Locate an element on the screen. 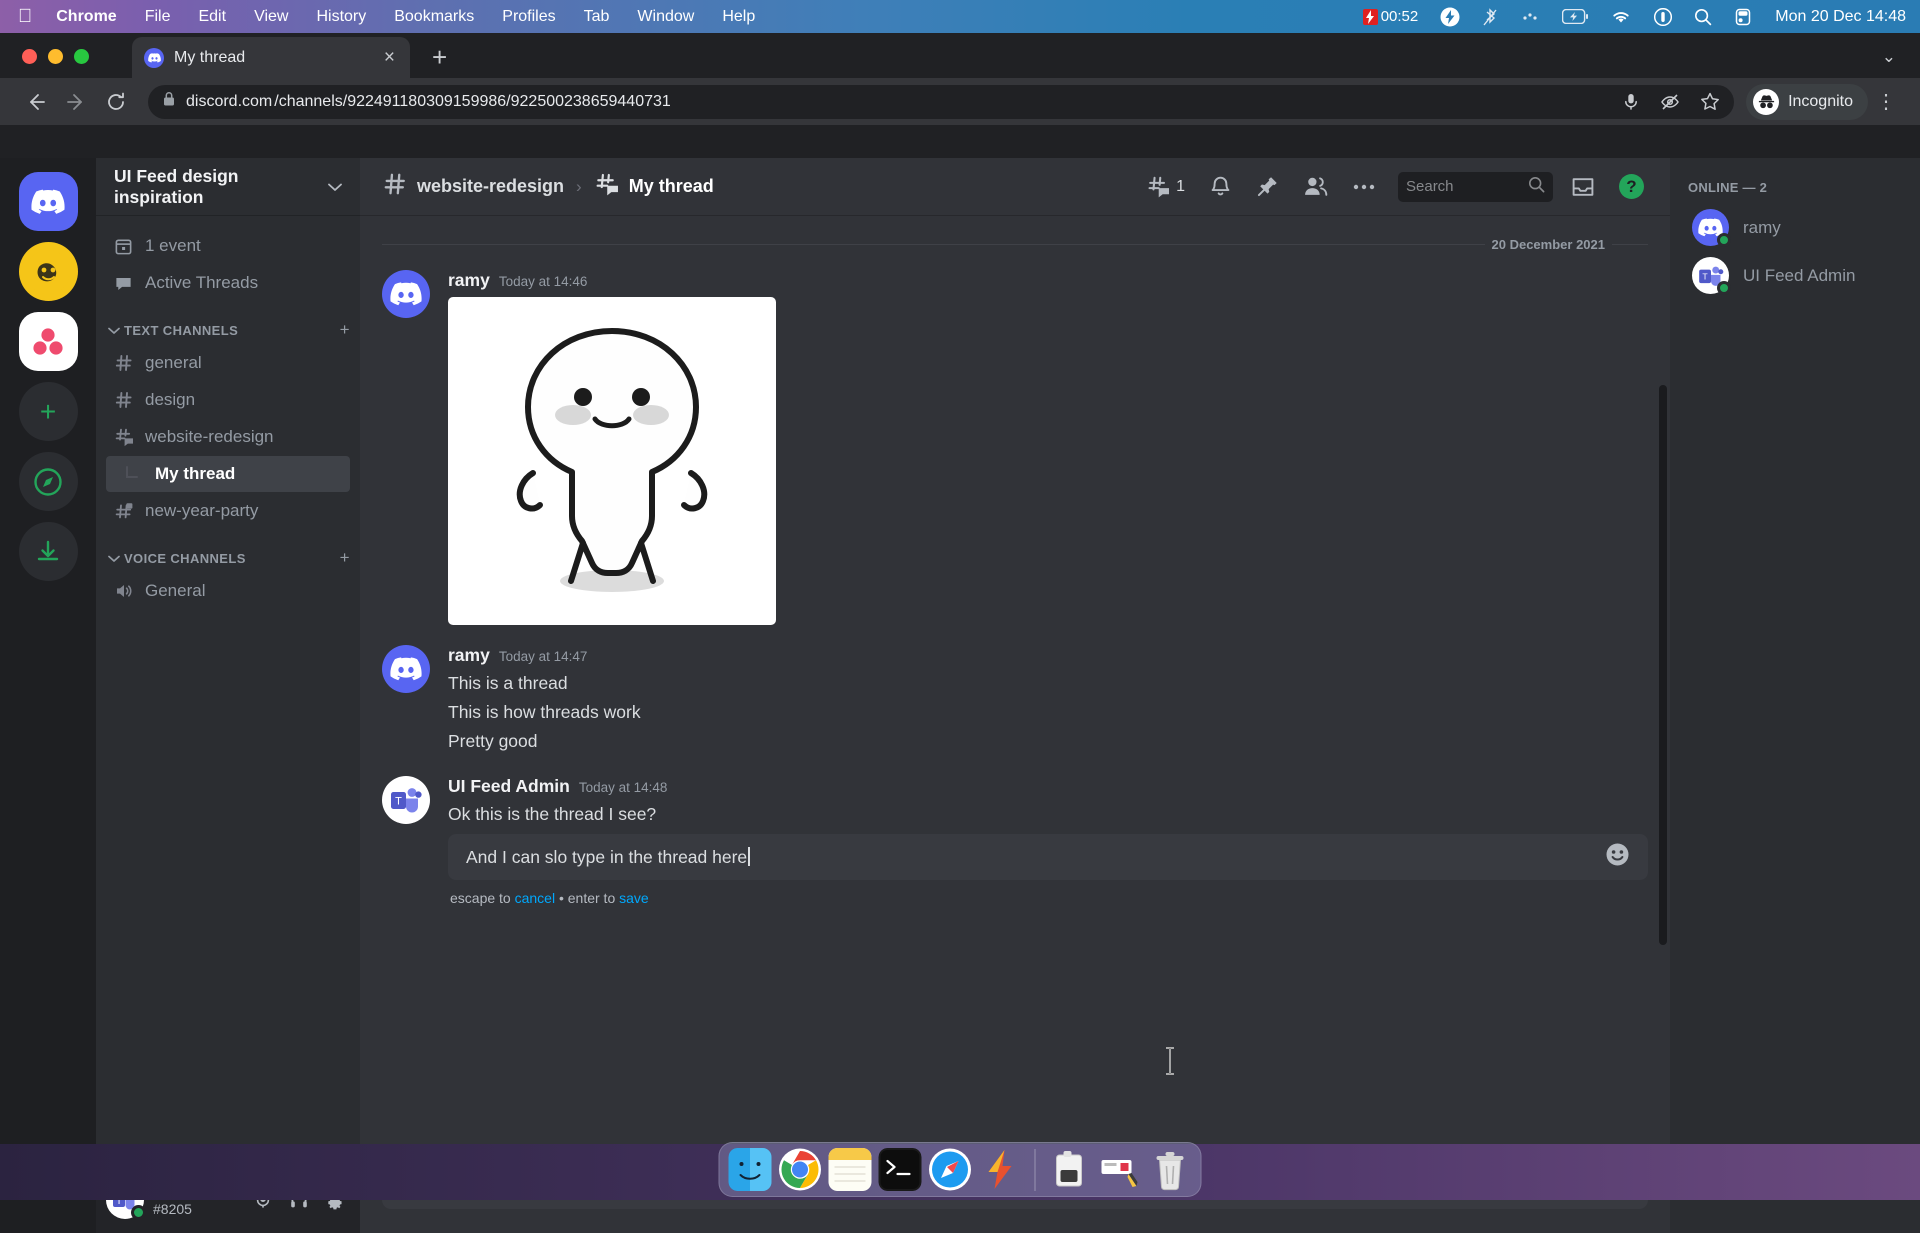 Image resolution: width=1920 pixels, height=1233 pixels. message-scrollbar is located at coordinates (1663, 665).